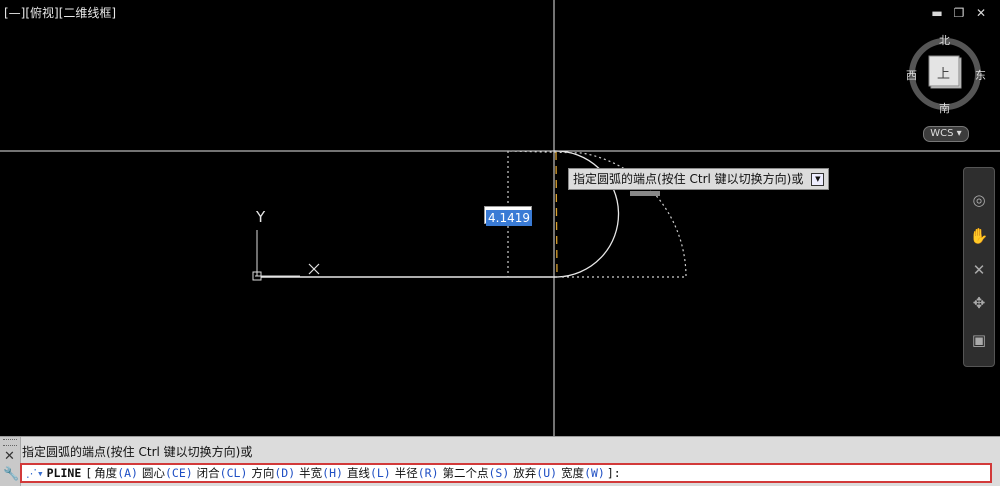 This screenshot has height=486, width=1000. Describe the element at coordinates (178, 473) in the screenshot. I see `command-option-key: (CE)` at that location.